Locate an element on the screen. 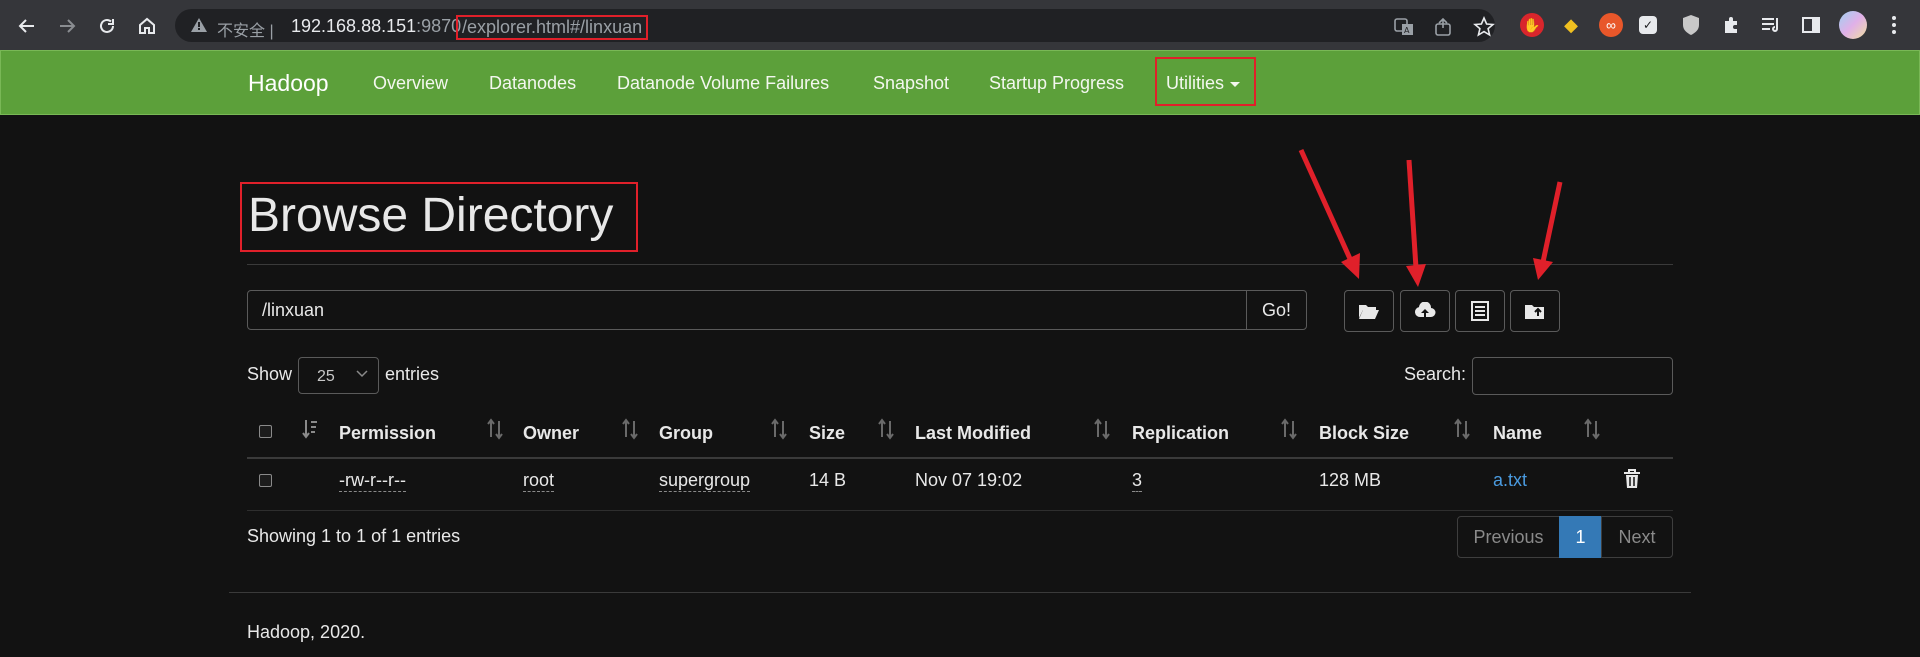 The height and width of the screenshot is (657, 1920). cell-replication: 3 is located at coordinates (1137, 481).